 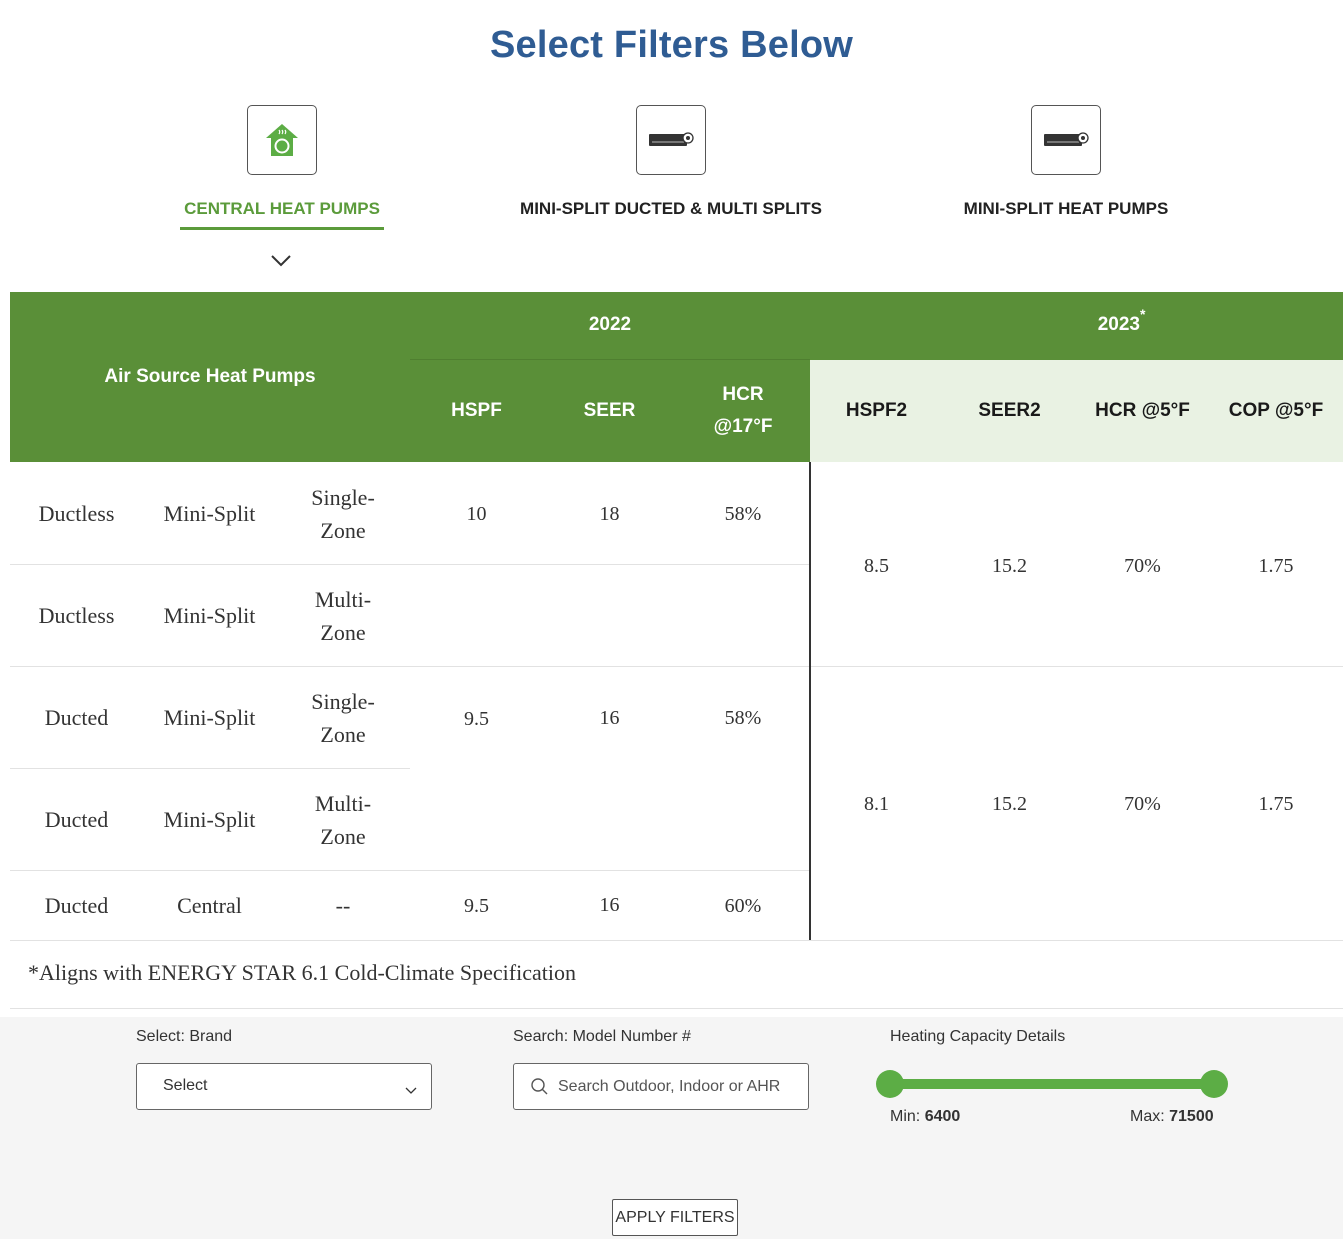 What do you see at coordinates (284, 1086) in the screenshot?
I see `brand-select: Select` at bounding box center [284, 1086].